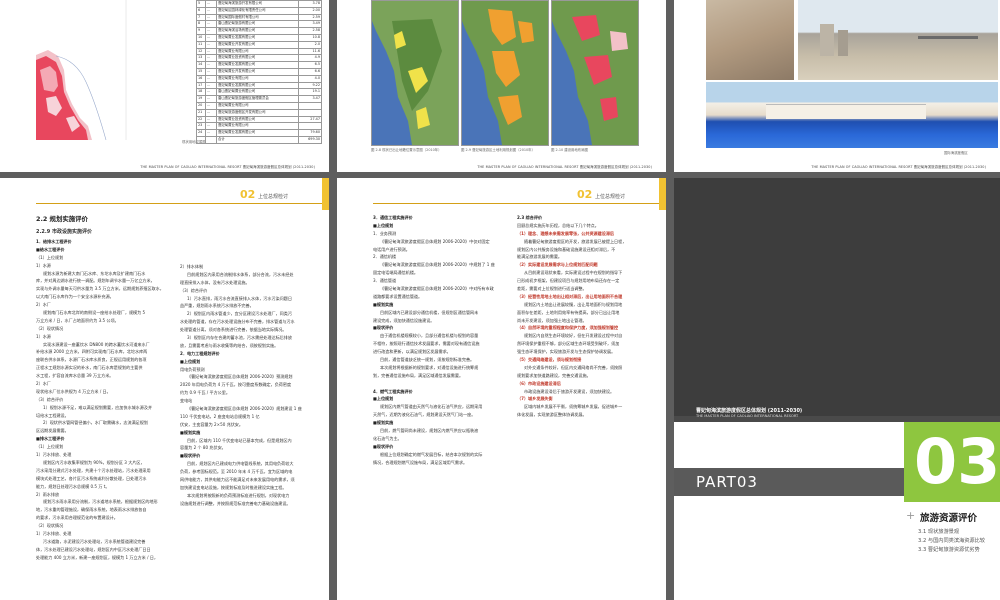  What do you see at coordinates (568, 344) in the screenshot?
I see `text-line: 然环境保护重视不够，部分区域生态环境受到破坏，须加` at bounding box center [568, 344].